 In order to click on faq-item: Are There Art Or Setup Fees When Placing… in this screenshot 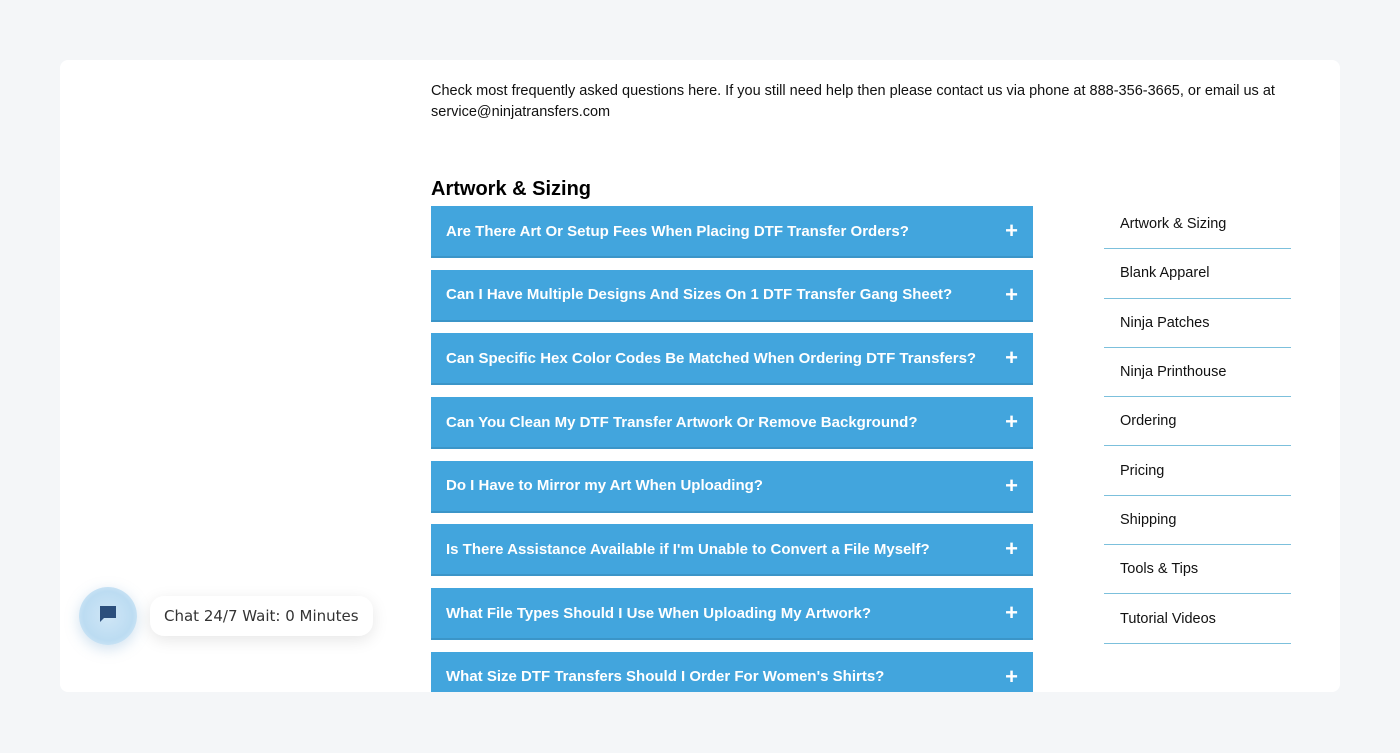, I will do `click(732, 232)`.